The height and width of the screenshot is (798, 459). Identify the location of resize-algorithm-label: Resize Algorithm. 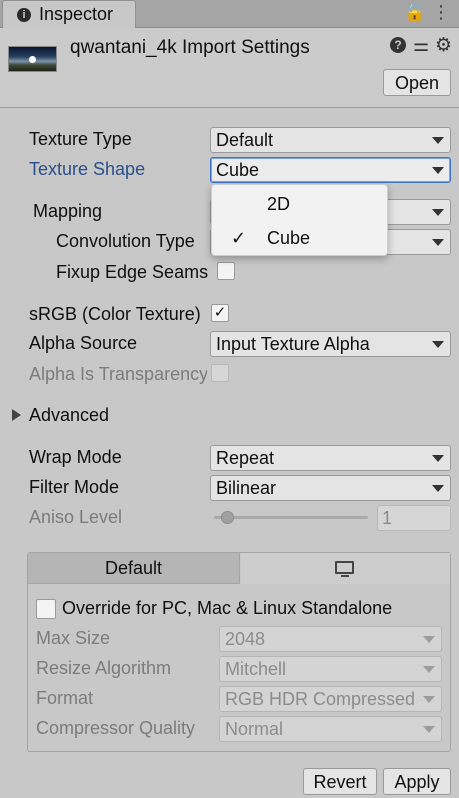
(104, 668).